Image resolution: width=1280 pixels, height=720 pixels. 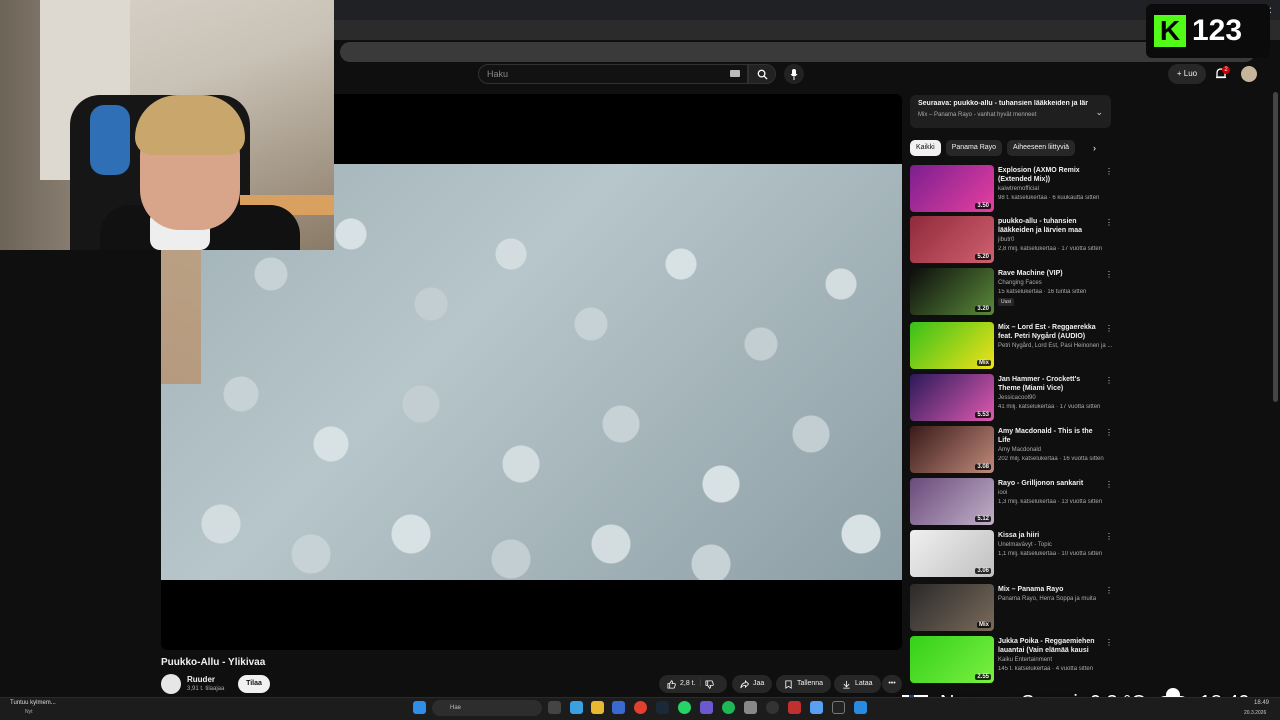 What do you see at coordinates (952, 501) in the screenshot?
I see `video-thumbnail: 5.12` at bounding box center [952, 501].